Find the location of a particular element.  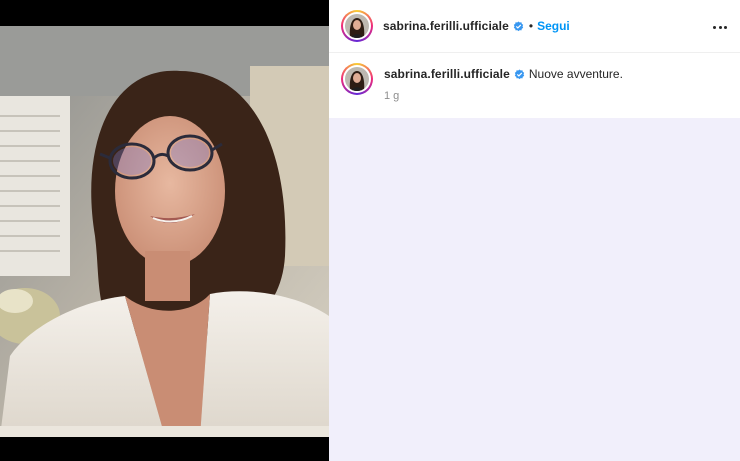

caption-text: Nuove avventure. is located at coordinates (575, 74).